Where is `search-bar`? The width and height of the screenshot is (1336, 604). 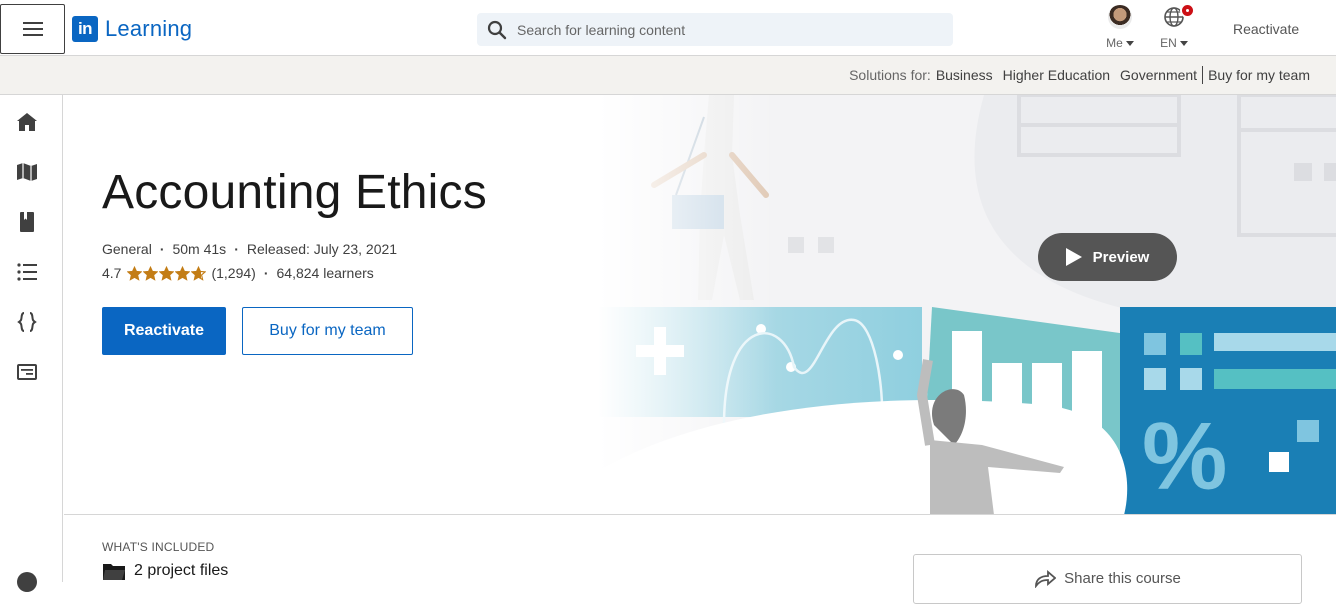
search-bar is located at coordinates (715, 29).